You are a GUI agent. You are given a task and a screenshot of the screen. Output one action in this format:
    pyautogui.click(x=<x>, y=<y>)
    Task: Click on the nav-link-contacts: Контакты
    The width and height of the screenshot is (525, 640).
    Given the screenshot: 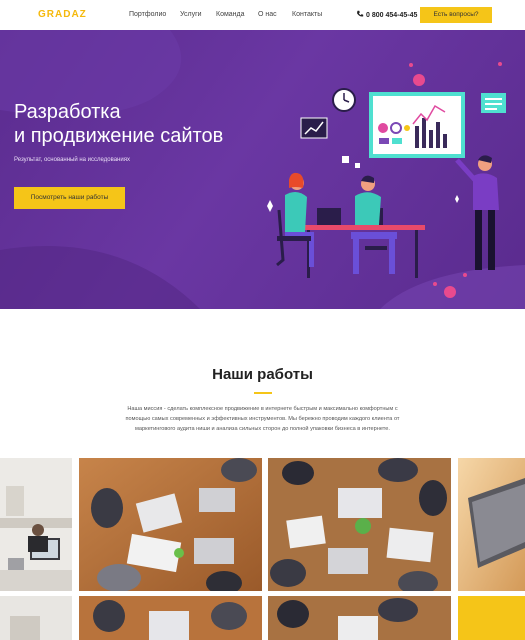 What is the action you would take?
    pyautogui.click(x=307, y=14)
    